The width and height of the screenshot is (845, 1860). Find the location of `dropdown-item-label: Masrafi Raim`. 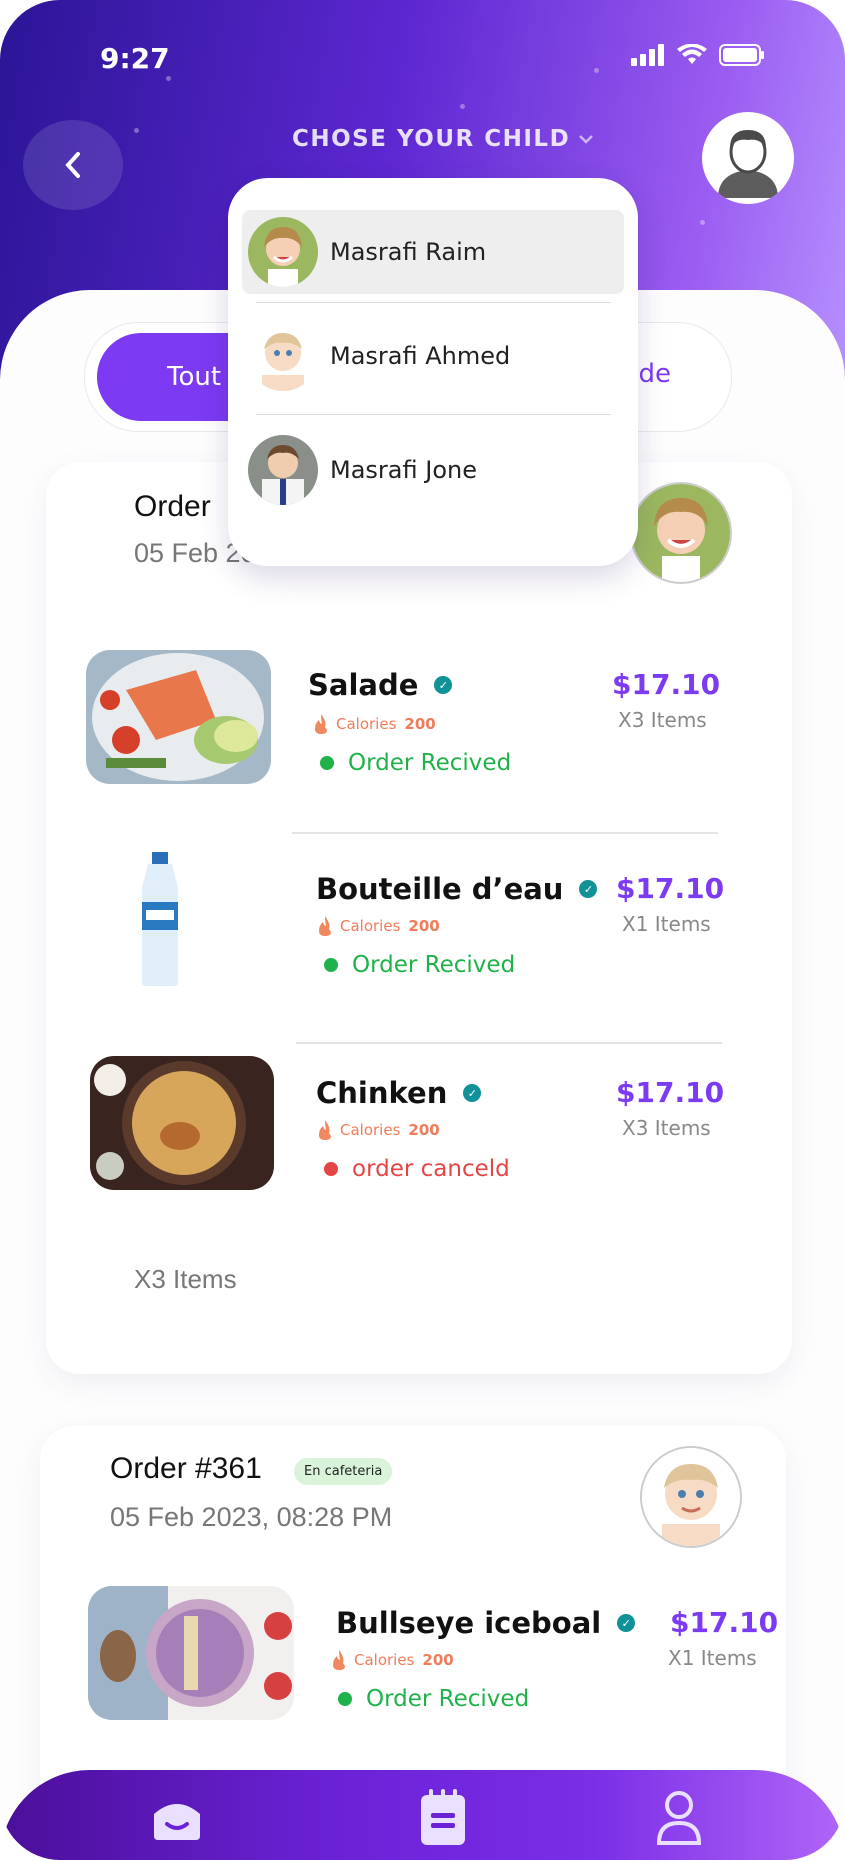

dropdown-item-label: Masrafi Raim is located at coordinates (408, 252).